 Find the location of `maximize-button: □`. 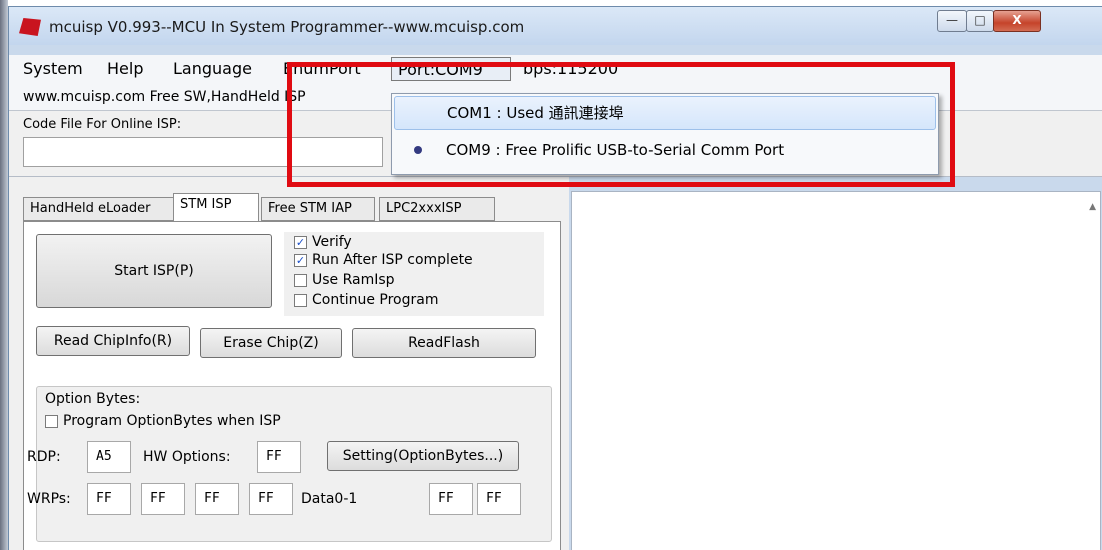

maximize-button: □ is located at coordinates (980, 21).